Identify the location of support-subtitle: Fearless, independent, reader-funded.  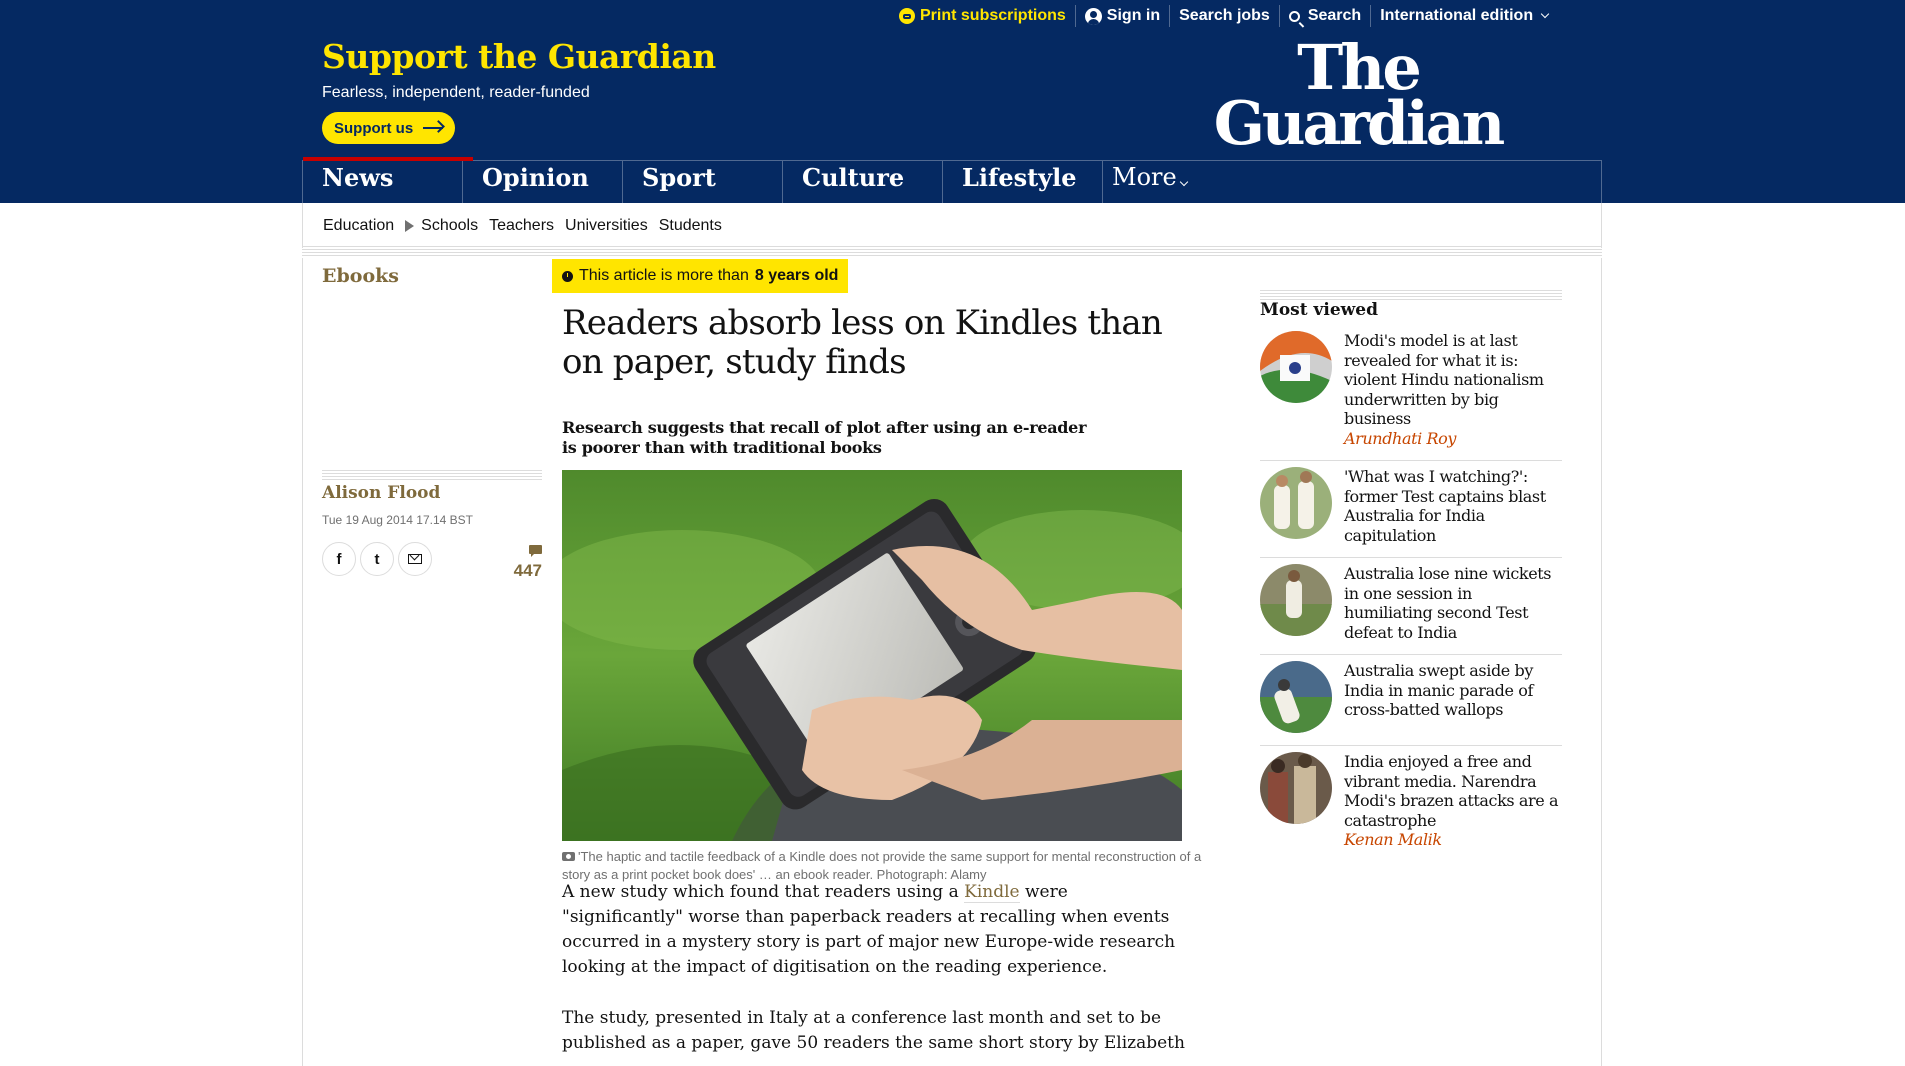
(456, 92).